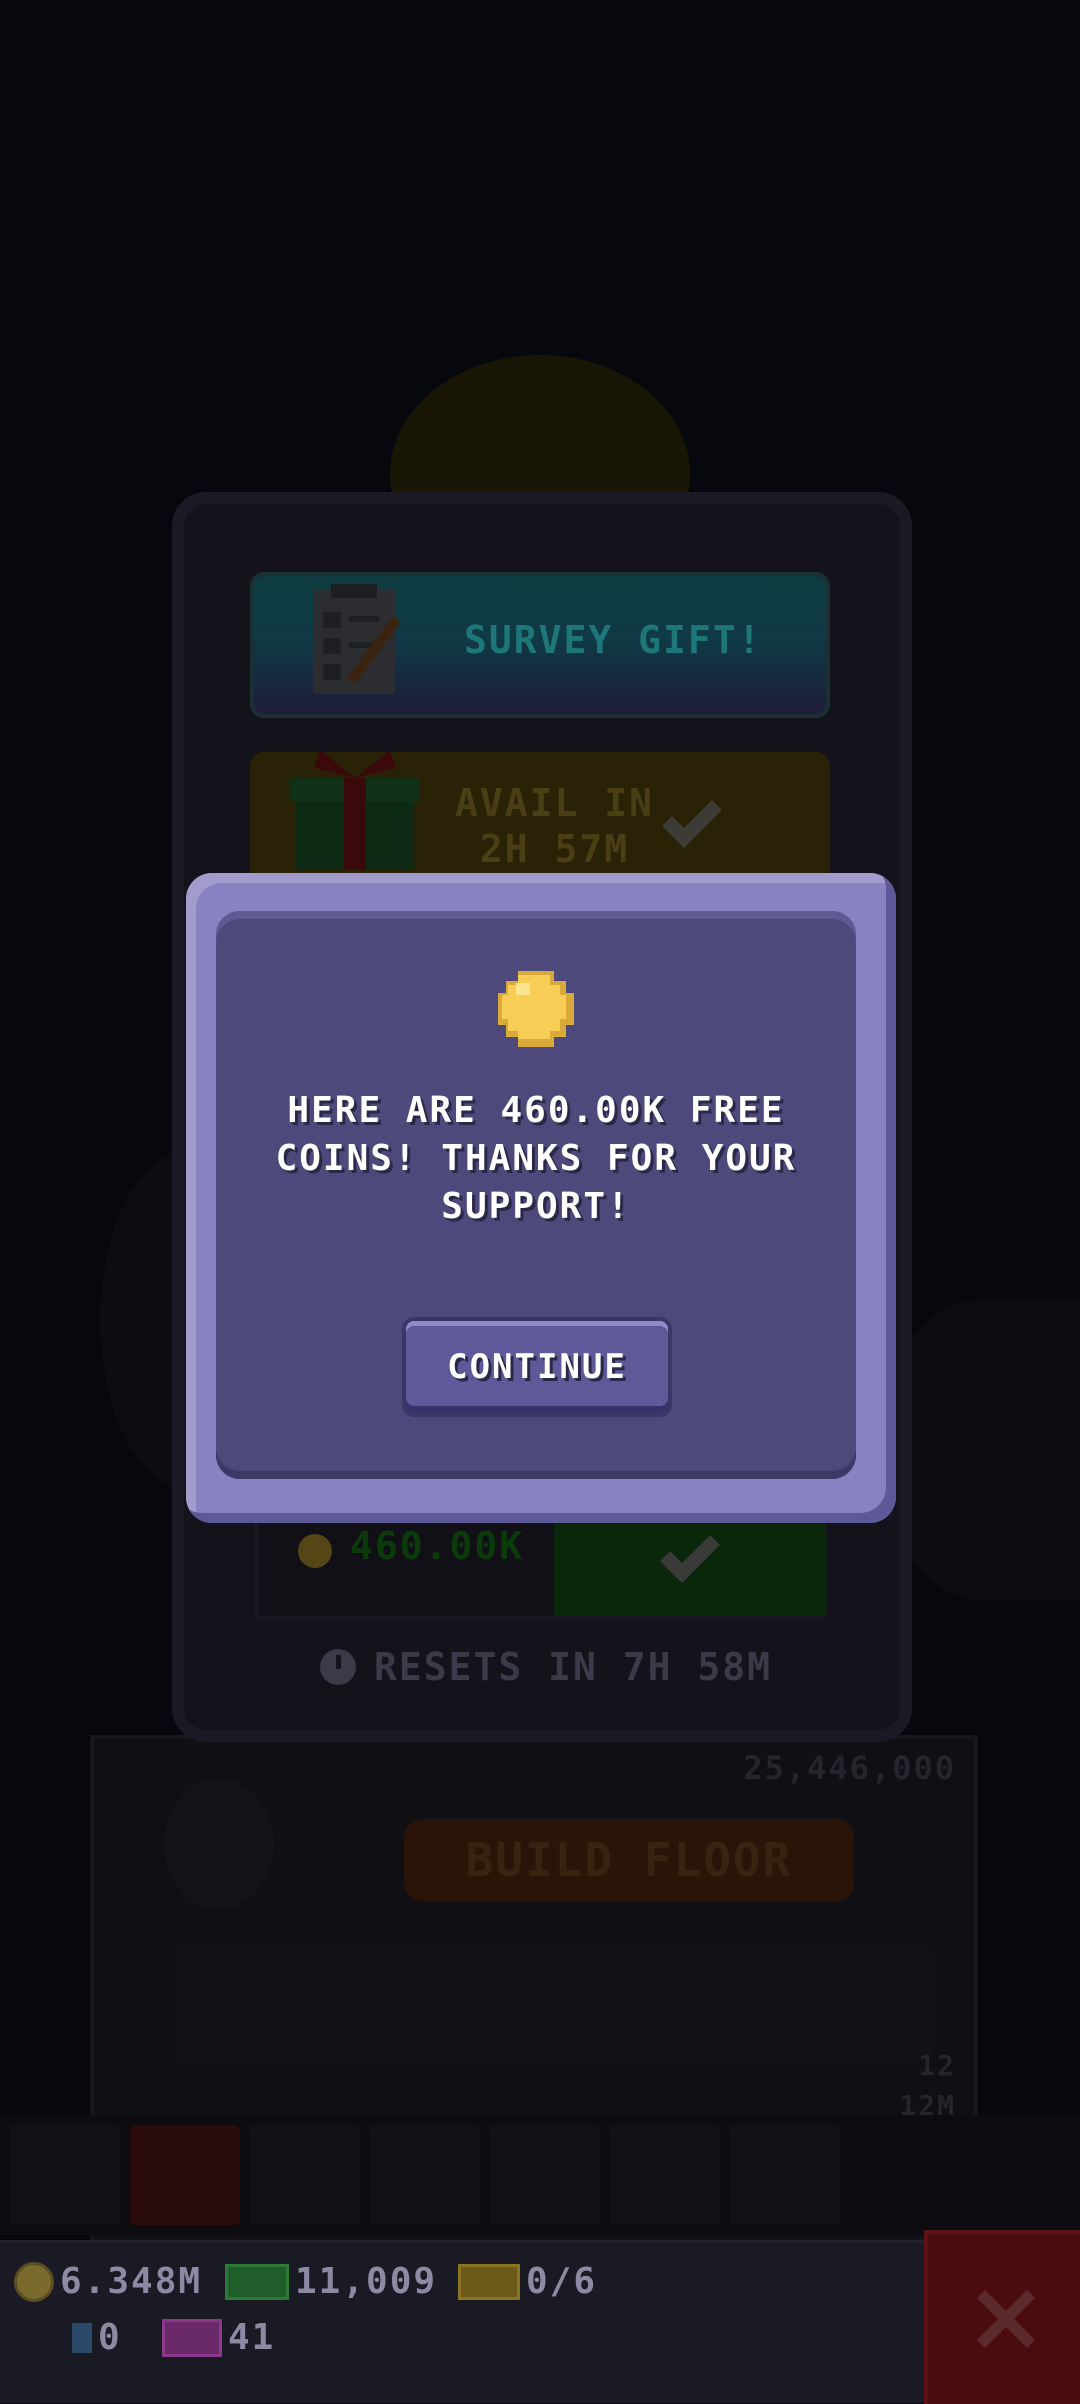  Describe the element at coordinates (357, 639) in the screenshot. I see `clipboard-icon` at that location.